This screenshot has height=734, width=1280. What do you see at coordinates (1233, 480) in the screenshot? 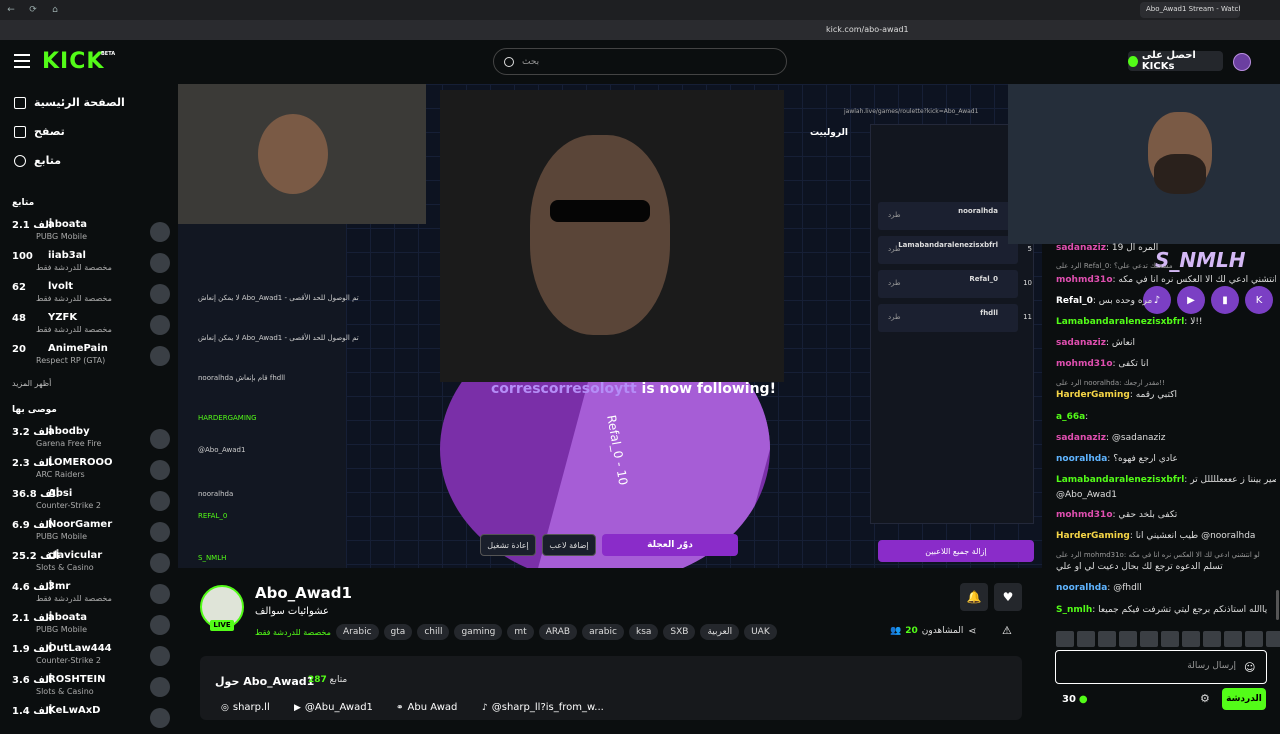
I see `chat-text: بيصير بيننا ز ععععللللل تر!!!` at bounding box center [1233, 480].